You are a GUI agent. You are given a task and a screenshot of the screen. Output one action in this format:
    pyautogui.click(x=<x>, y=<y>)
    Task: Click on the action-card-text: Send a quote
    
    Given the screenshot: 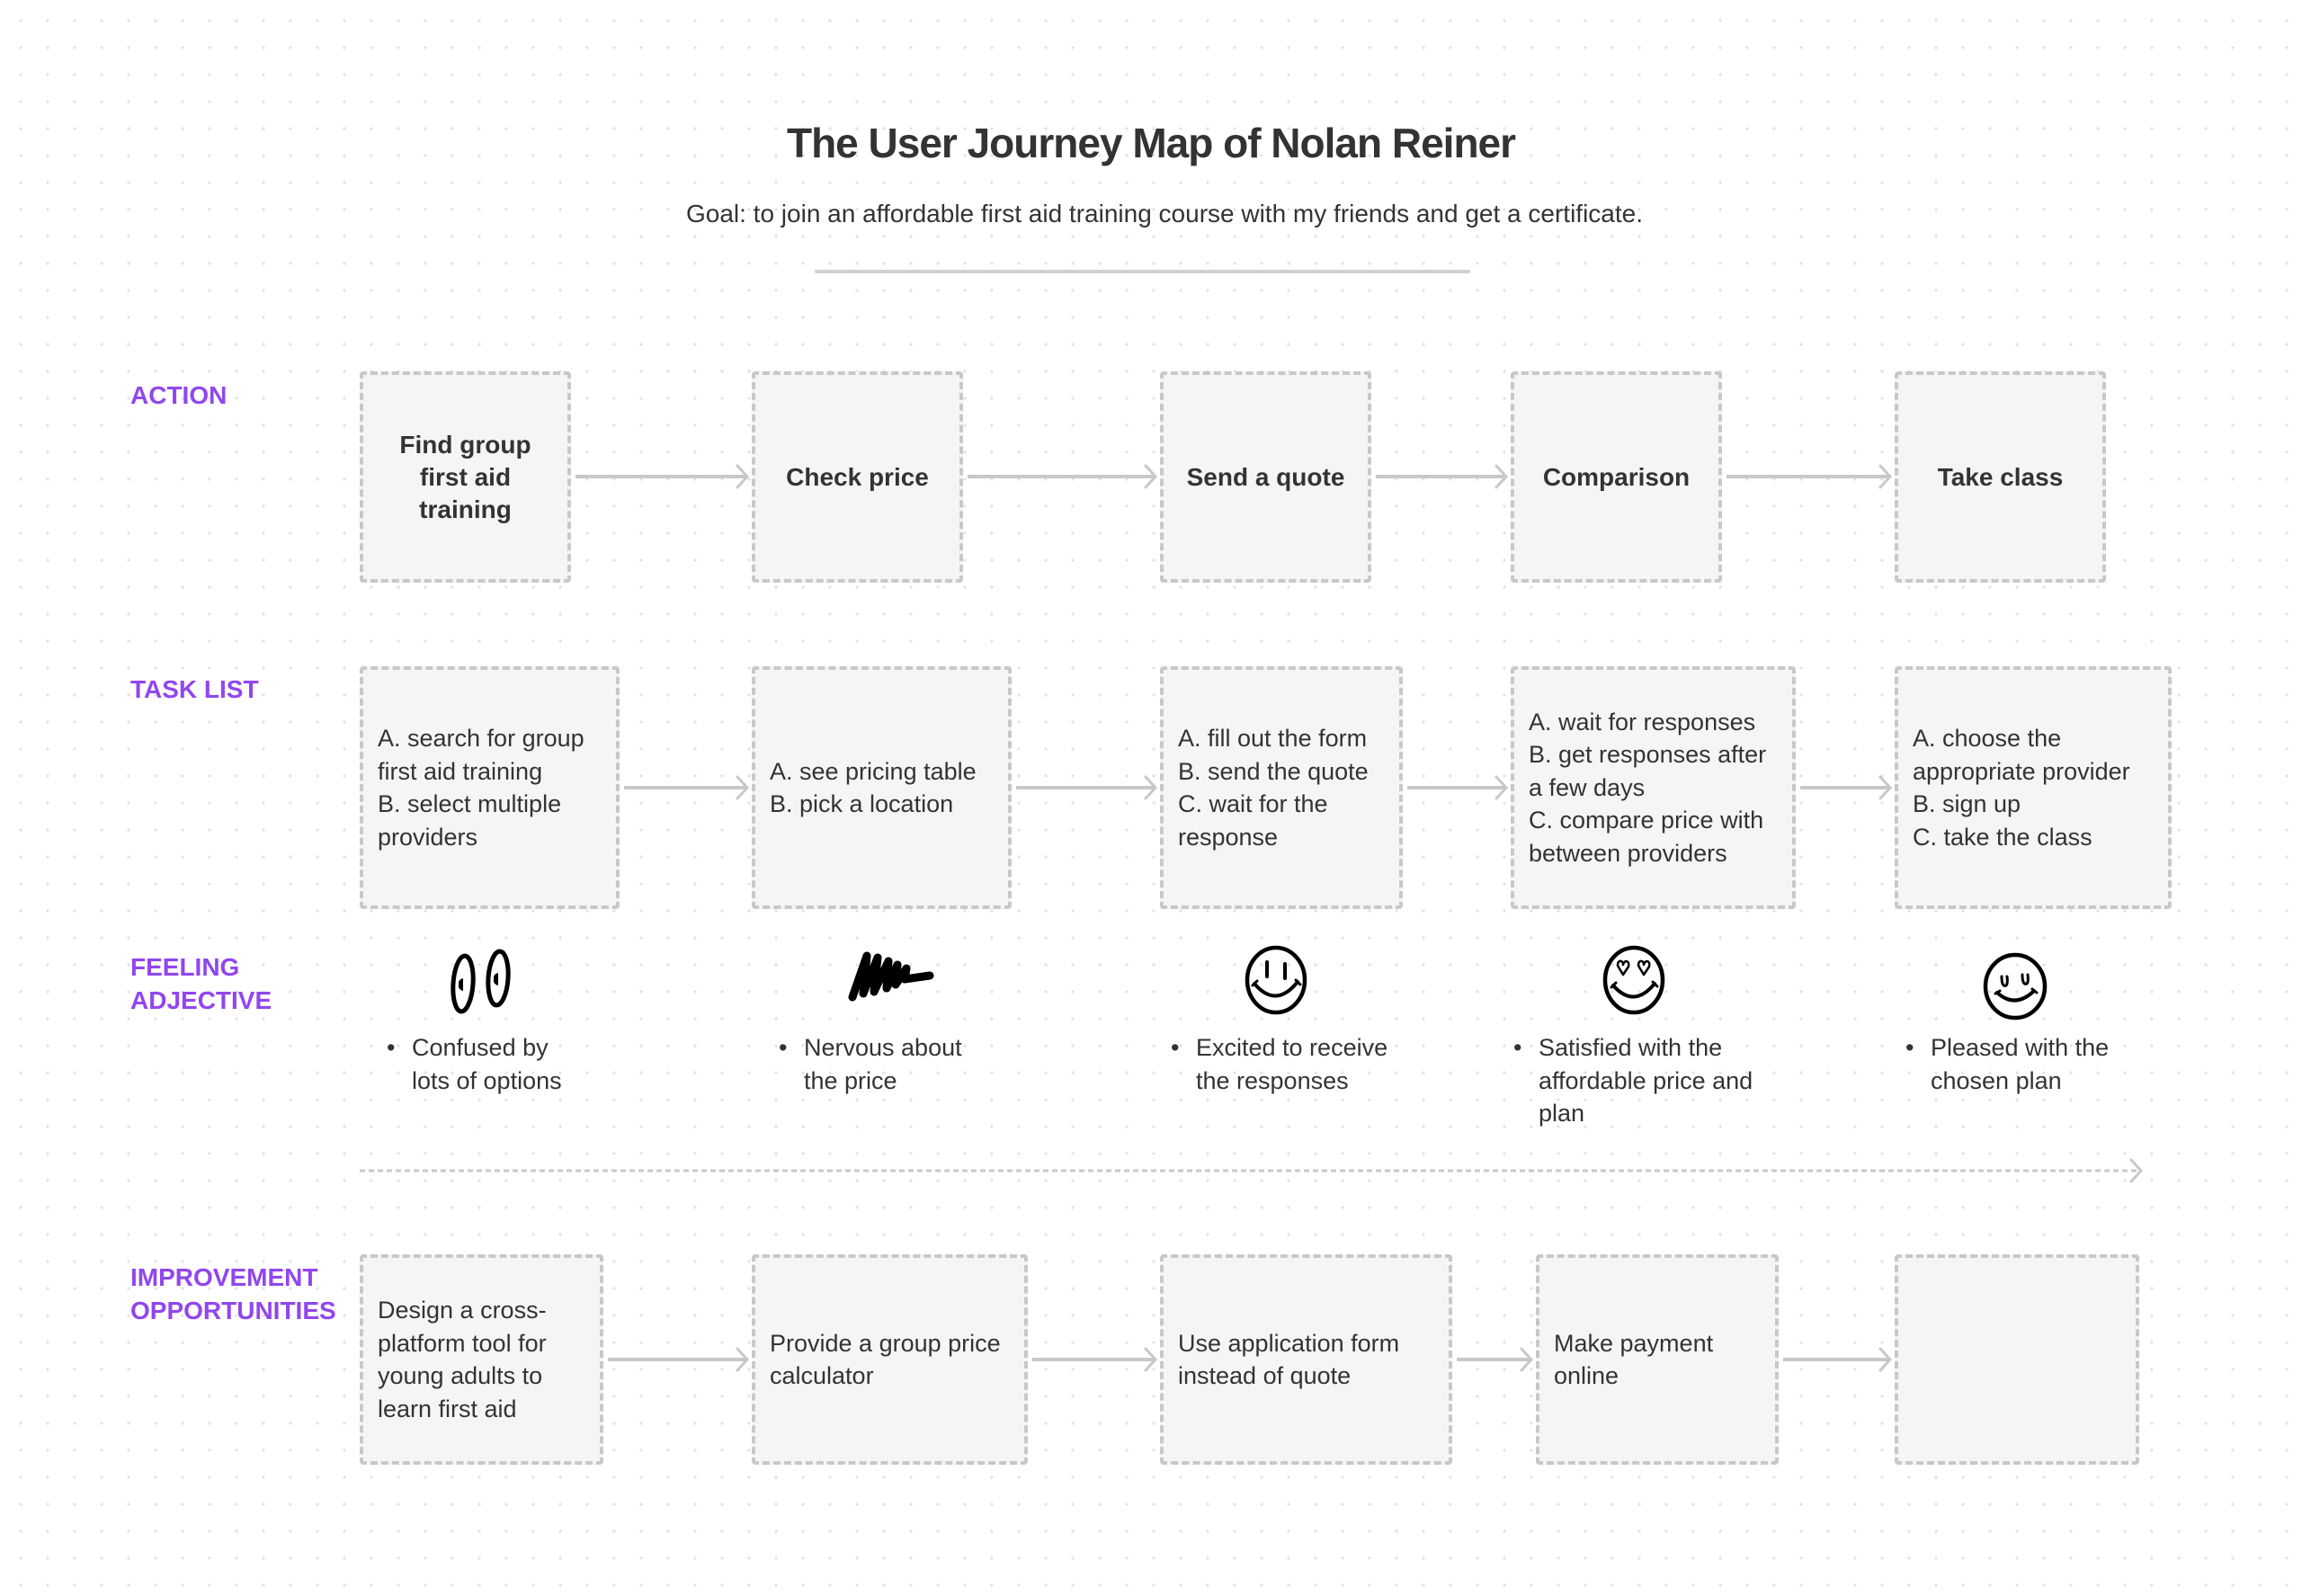 What is the action you would take?
    pyautogui.click(x=1265, y=476)
    